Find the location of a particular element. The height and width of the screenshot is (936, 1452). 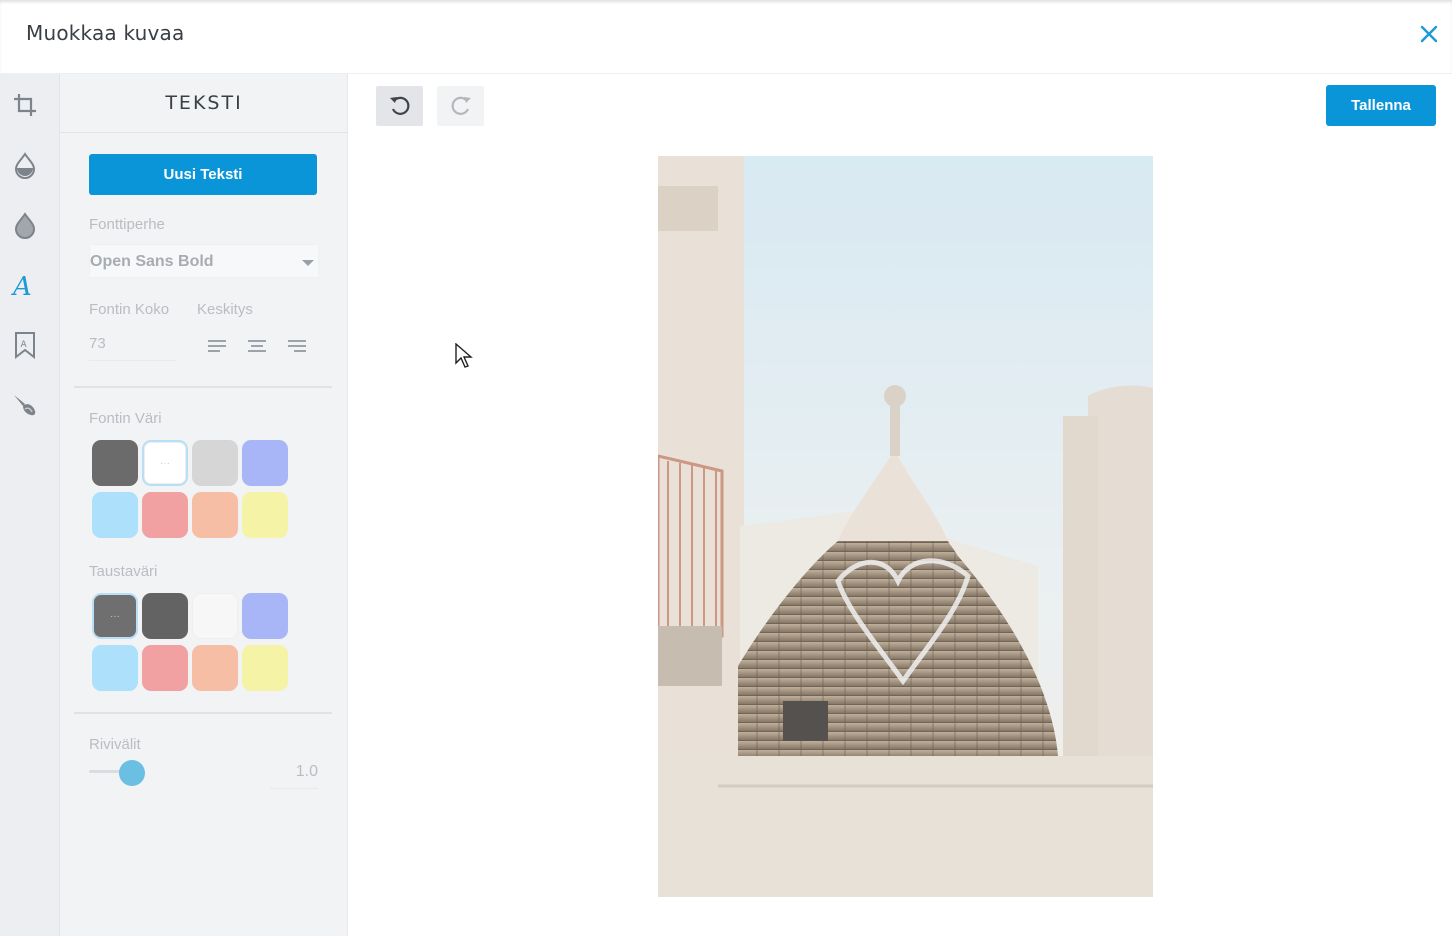

align-right-icon is located at coordinates (297, 347).